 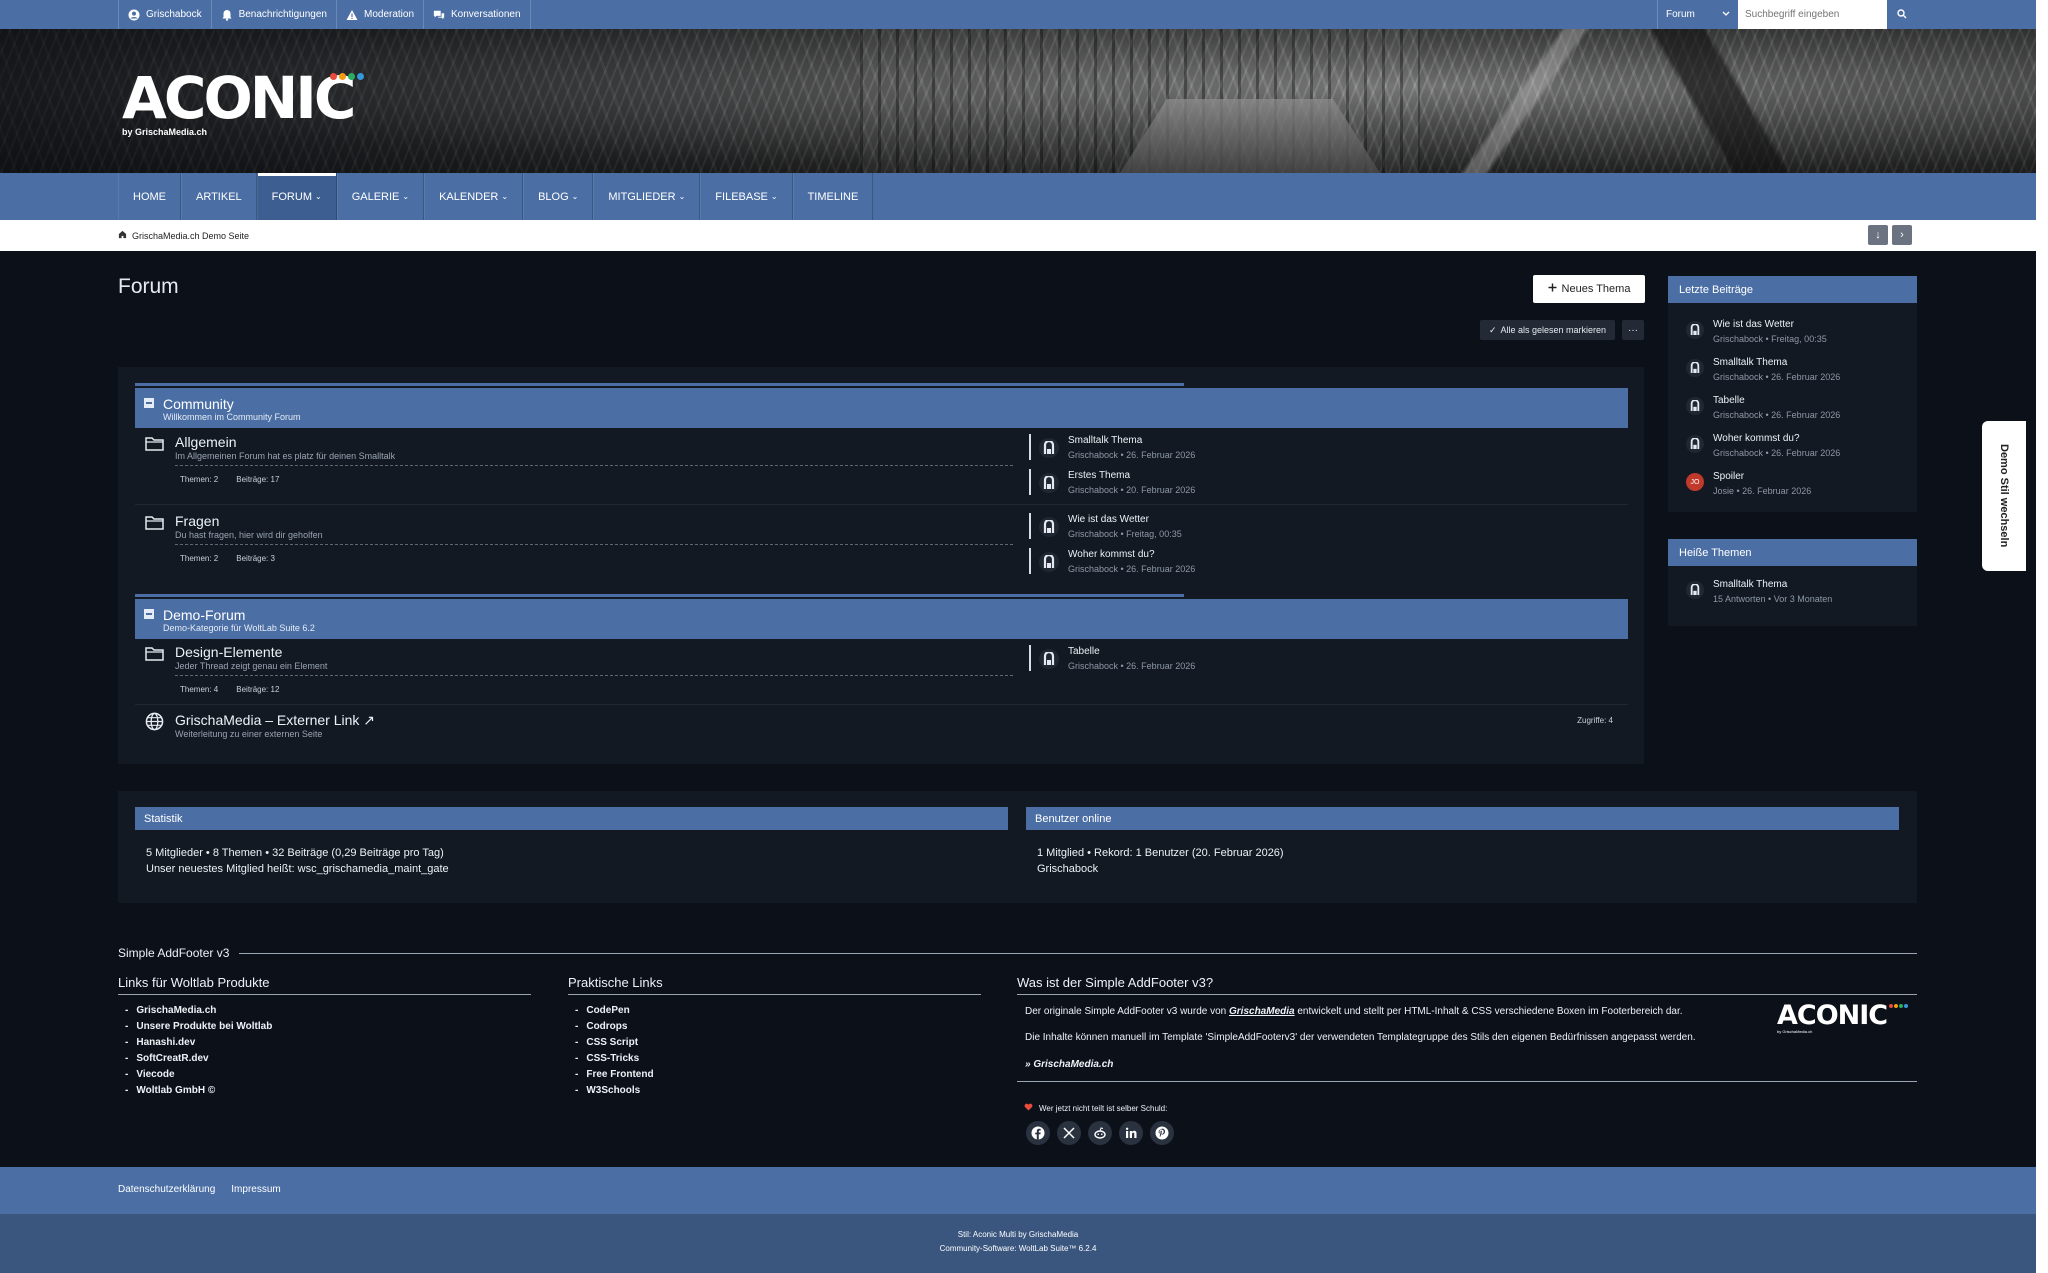 What do you see at coordinates (778, 1011) in the screenshot?
I see `footer-link: CodePen` at bounding box center [778, 1011].